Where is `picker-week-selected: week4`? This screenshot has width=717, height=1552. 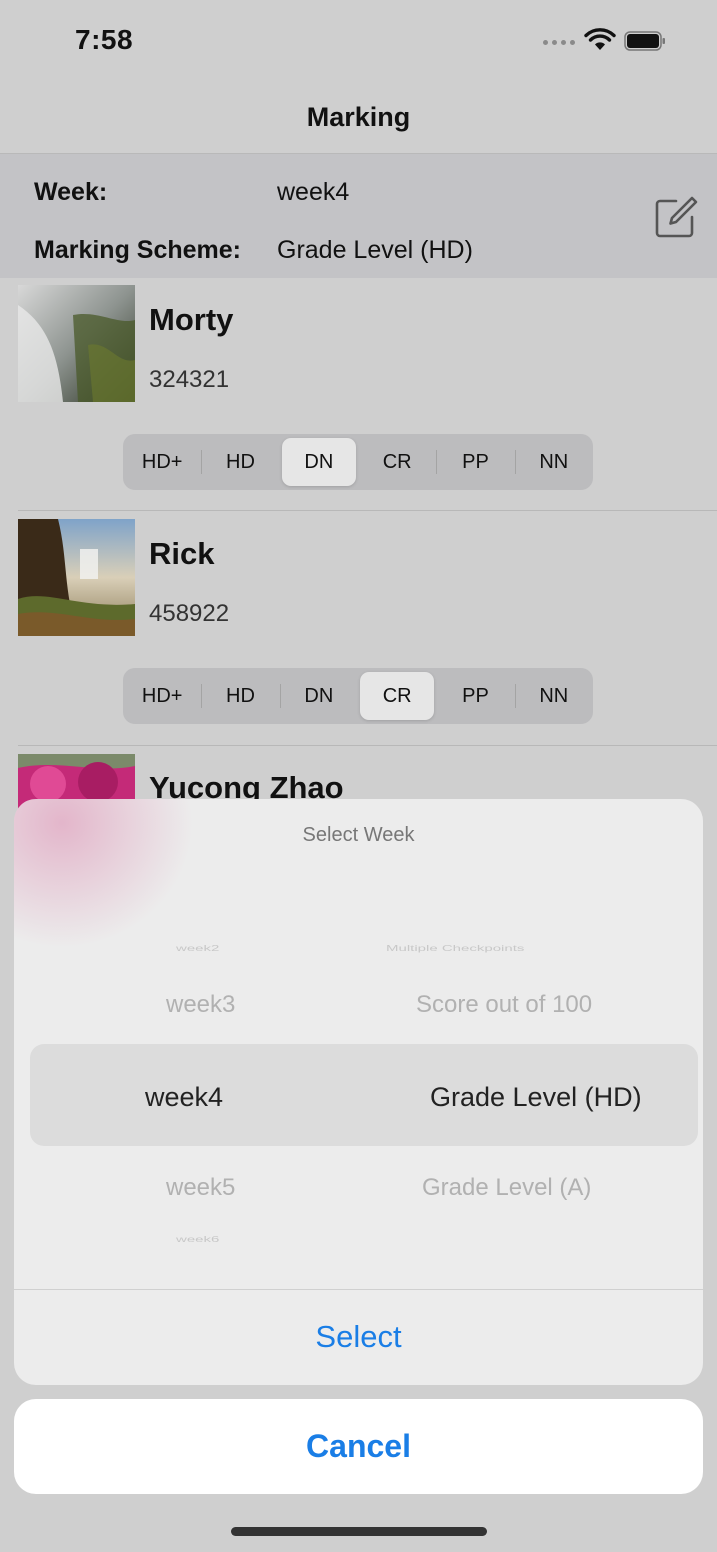 picker-week-selected: week4 is located at coordinates (184, 1097).